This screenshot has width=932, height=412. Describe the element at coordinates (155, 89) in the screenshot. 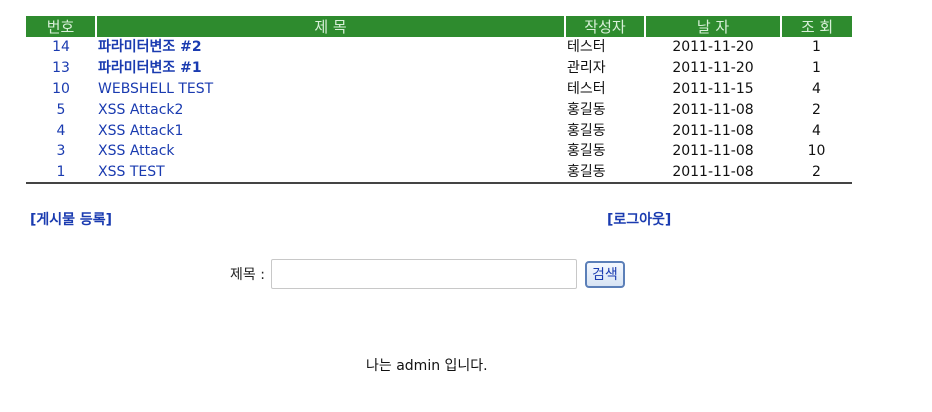

I see `post-title-link: WEBSHELL TEST` at that location.